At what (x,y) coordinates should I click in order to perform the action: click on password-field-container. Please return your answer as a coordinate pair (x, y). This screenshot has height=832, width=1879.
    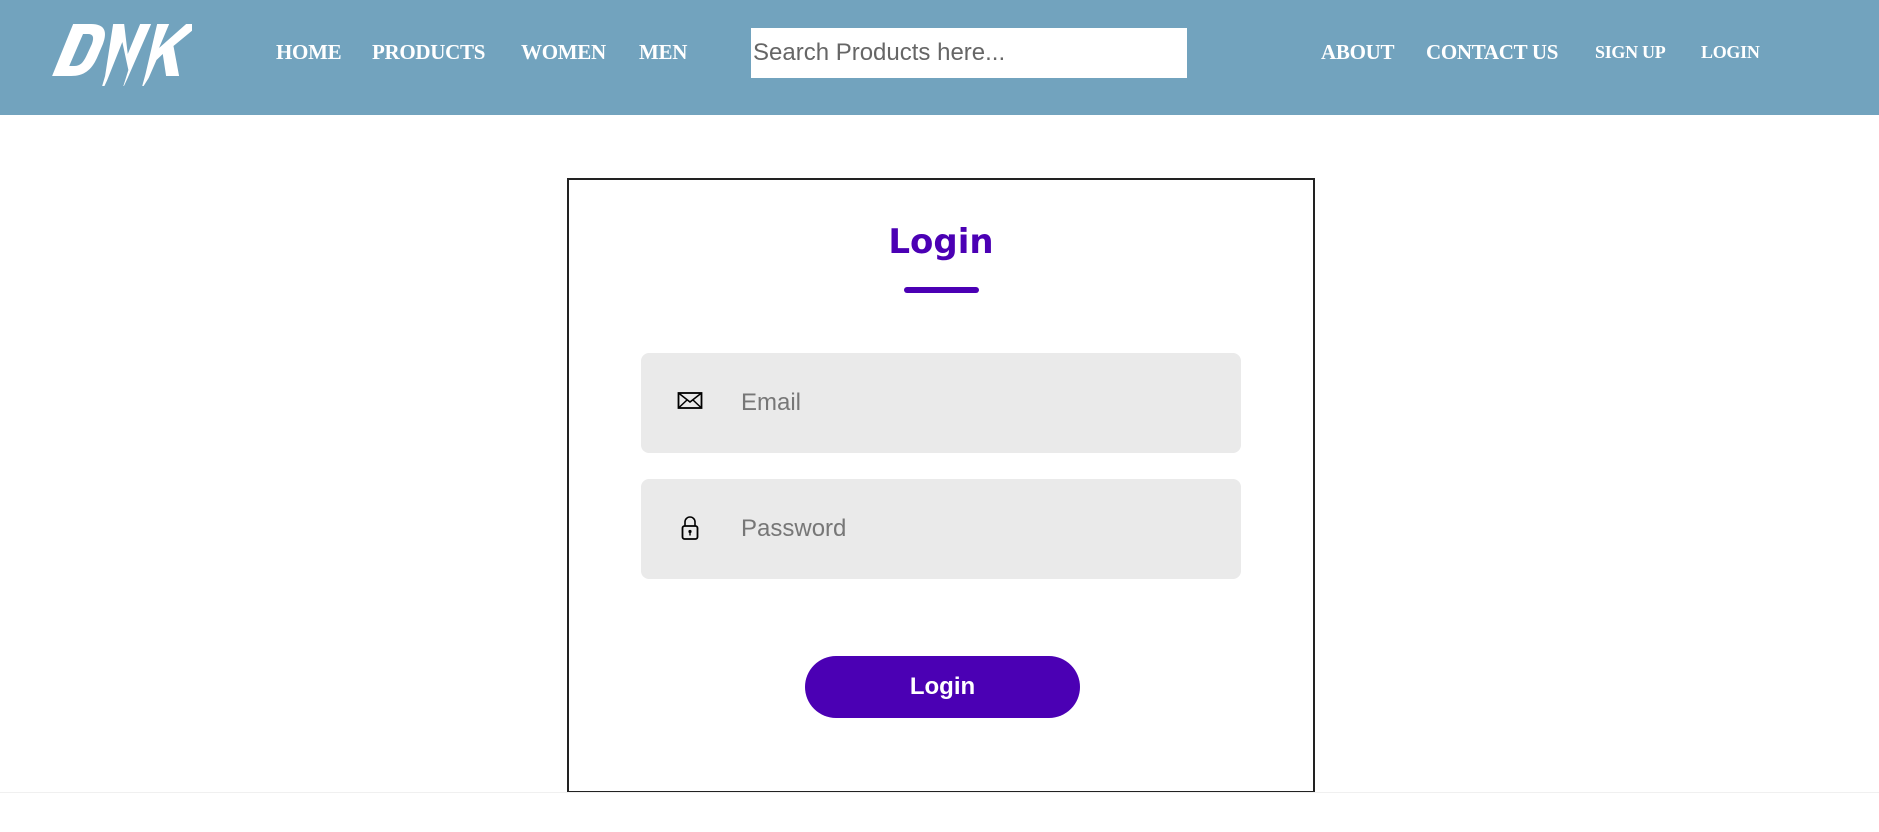
    Looking at the image, I should click on (941, 529).